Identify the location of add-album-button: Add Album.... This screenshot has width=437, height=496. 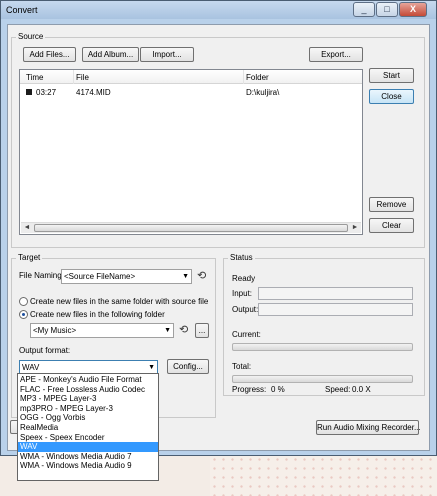
(110, 54).